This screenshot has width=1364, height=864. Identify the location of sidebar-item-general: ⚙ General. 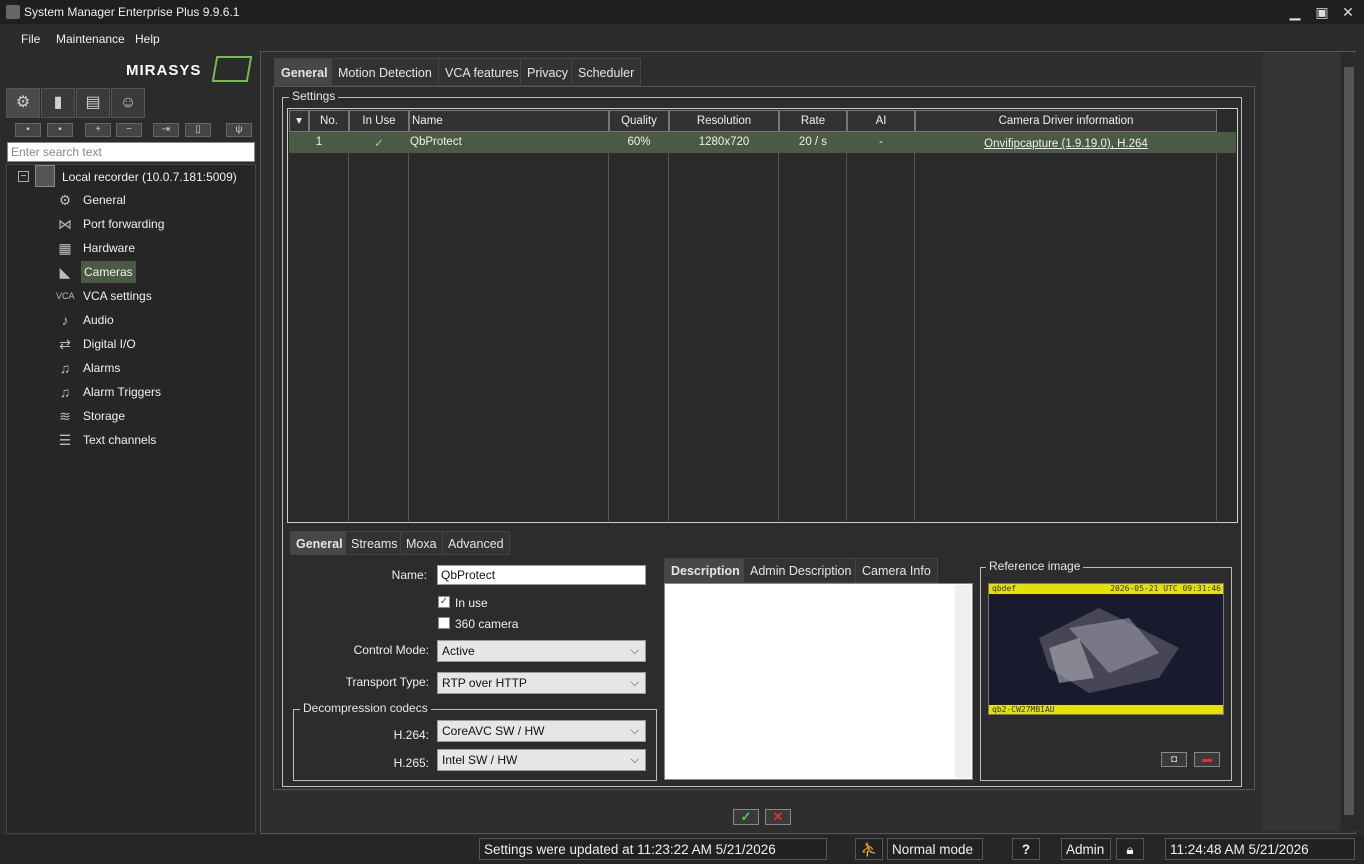
(151, 200).